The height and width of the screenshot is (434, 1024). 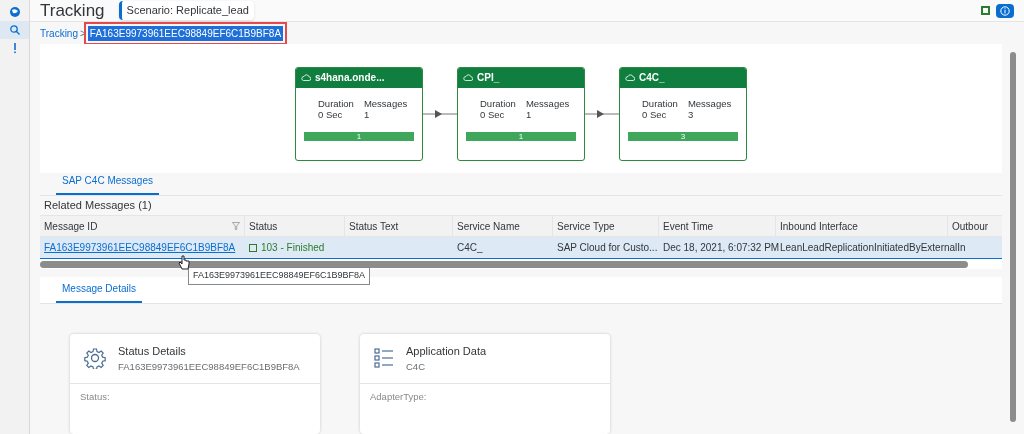 What do you see at coordinates (819, 226) in the screenshot?
I see `column-header: Inbound Interface` at bounding box center [819, 226].